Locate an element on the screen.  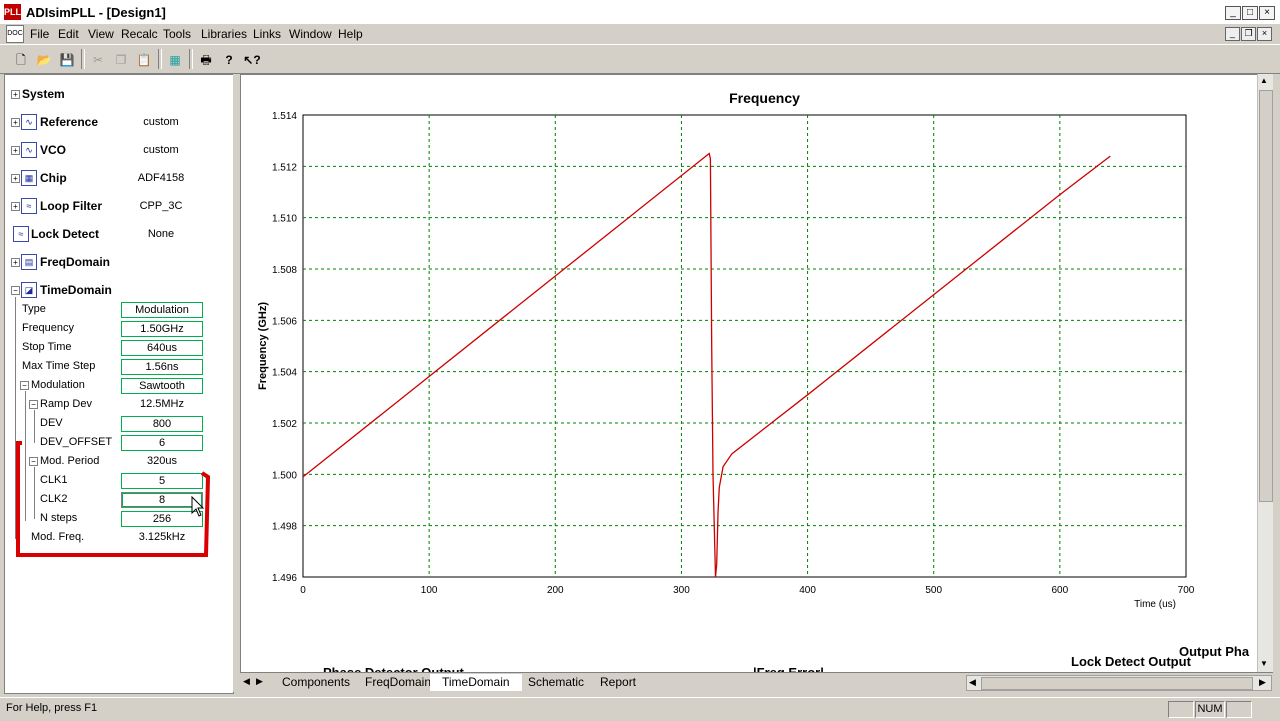
y-tick-label: 1.498 is located at coordinates (284, 527).